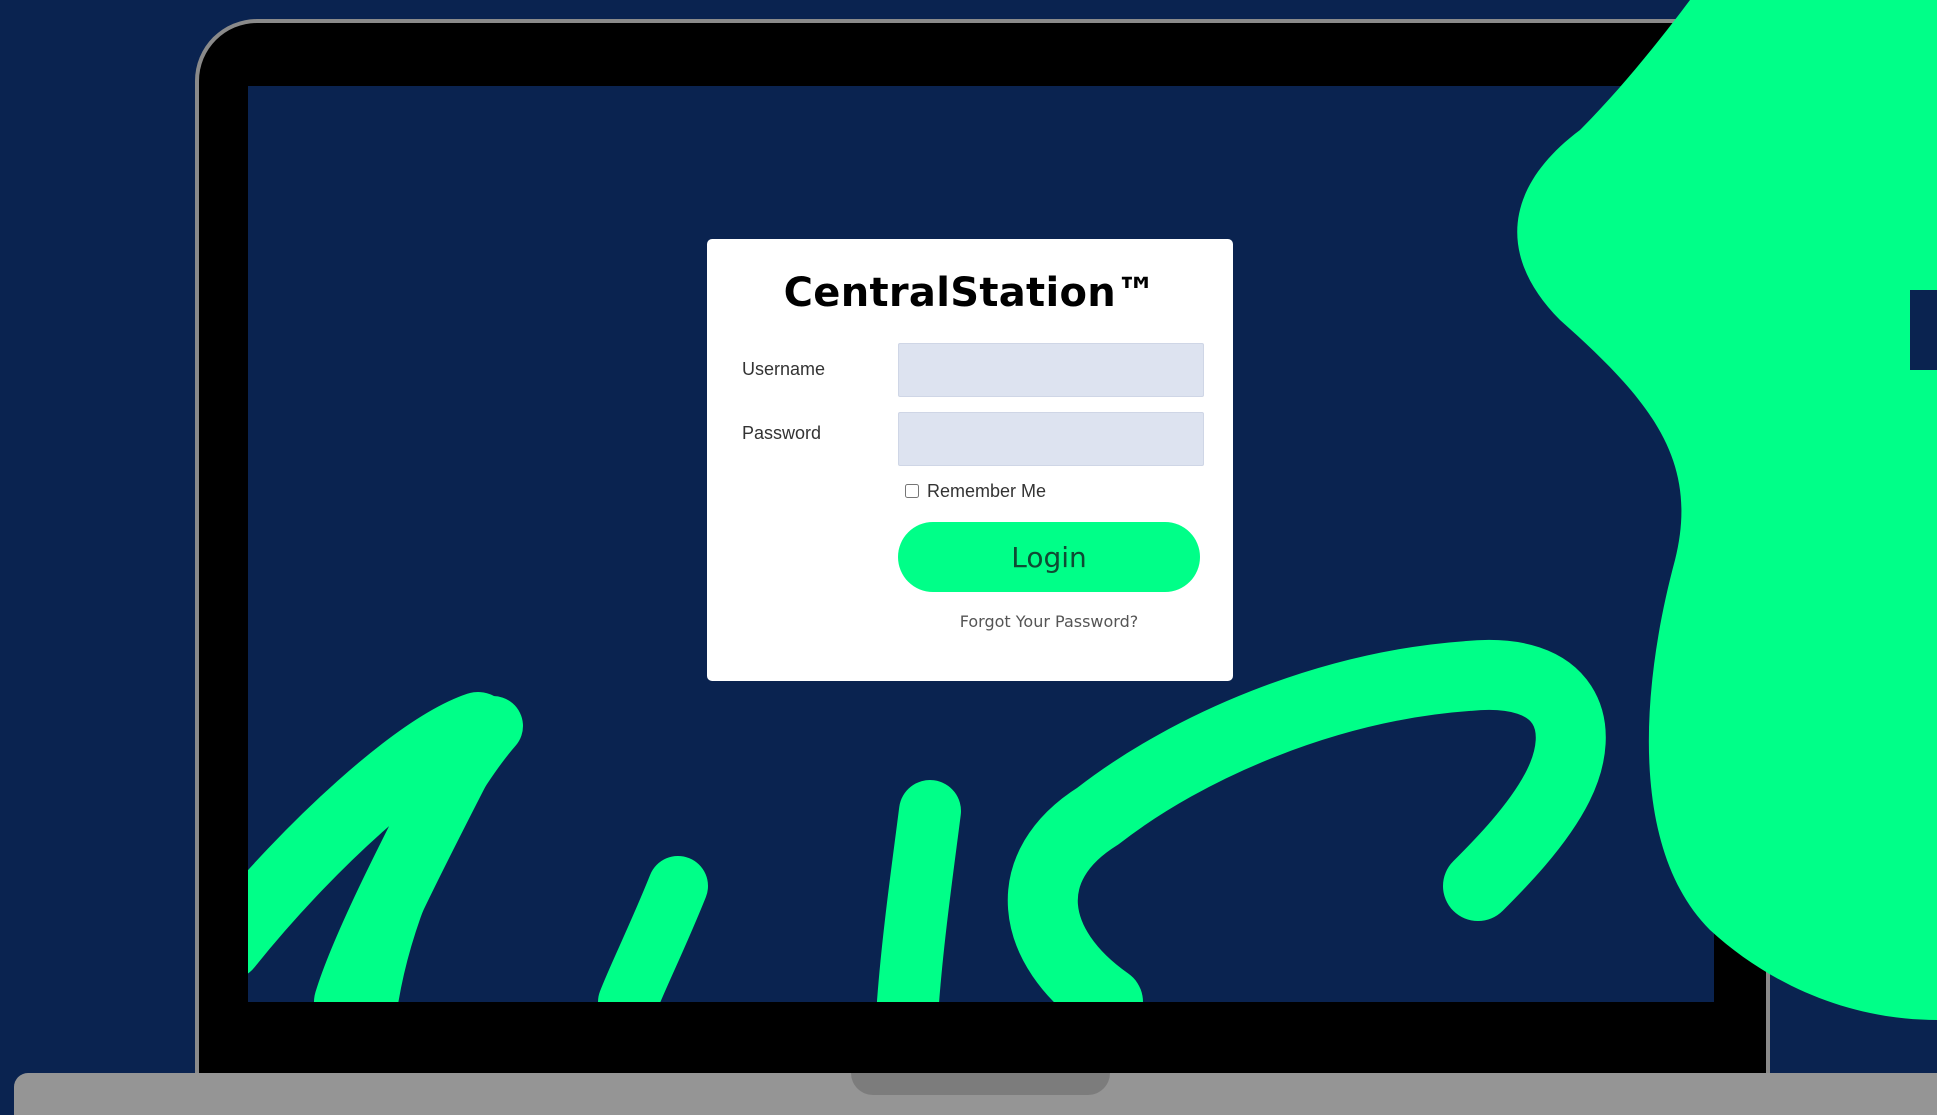 This screenshot has width=1937, height=1115. What do you see at coordinates (912, 491) in the screenshot?
I see `remember-me-checkbox` at bounding box center [912, 491].